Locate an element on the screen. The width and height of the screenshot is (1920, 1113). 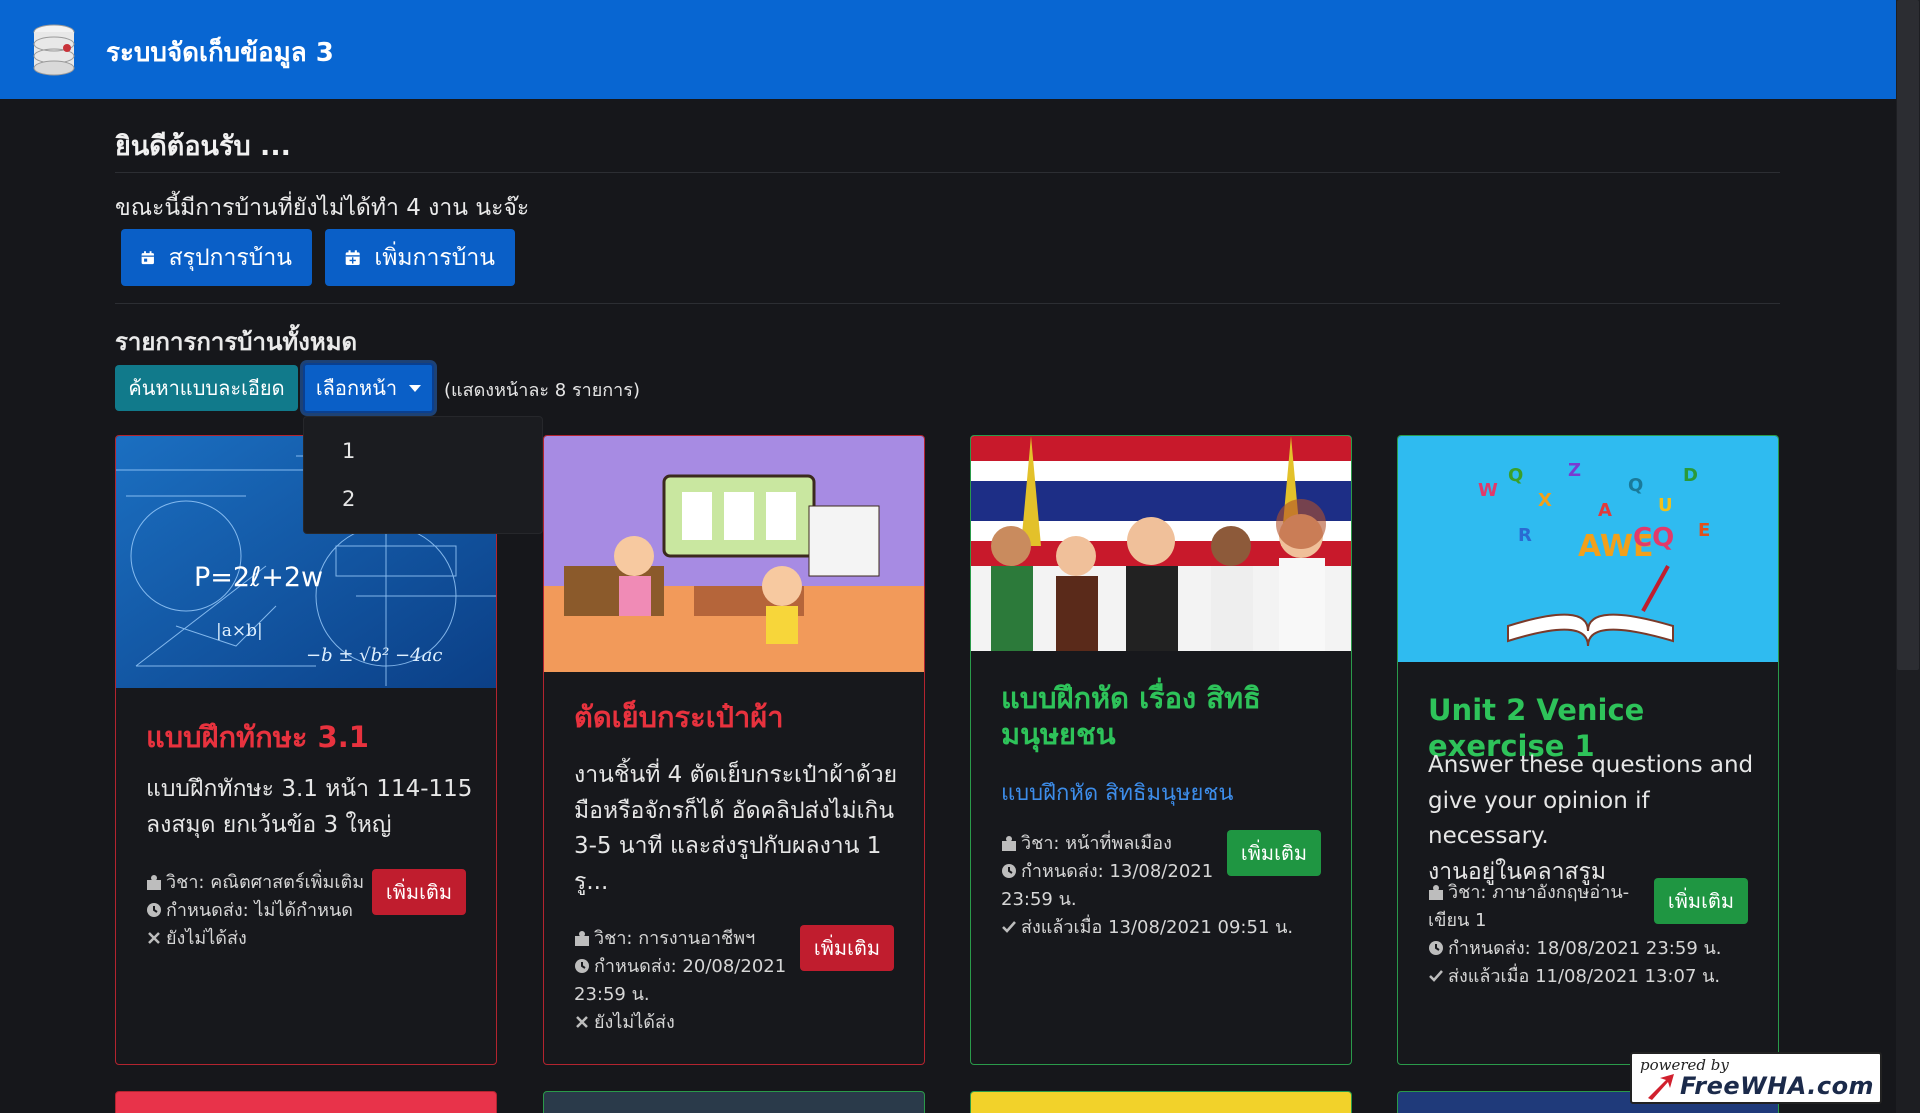
caret-down-icon is located at coordinates (415, 388).